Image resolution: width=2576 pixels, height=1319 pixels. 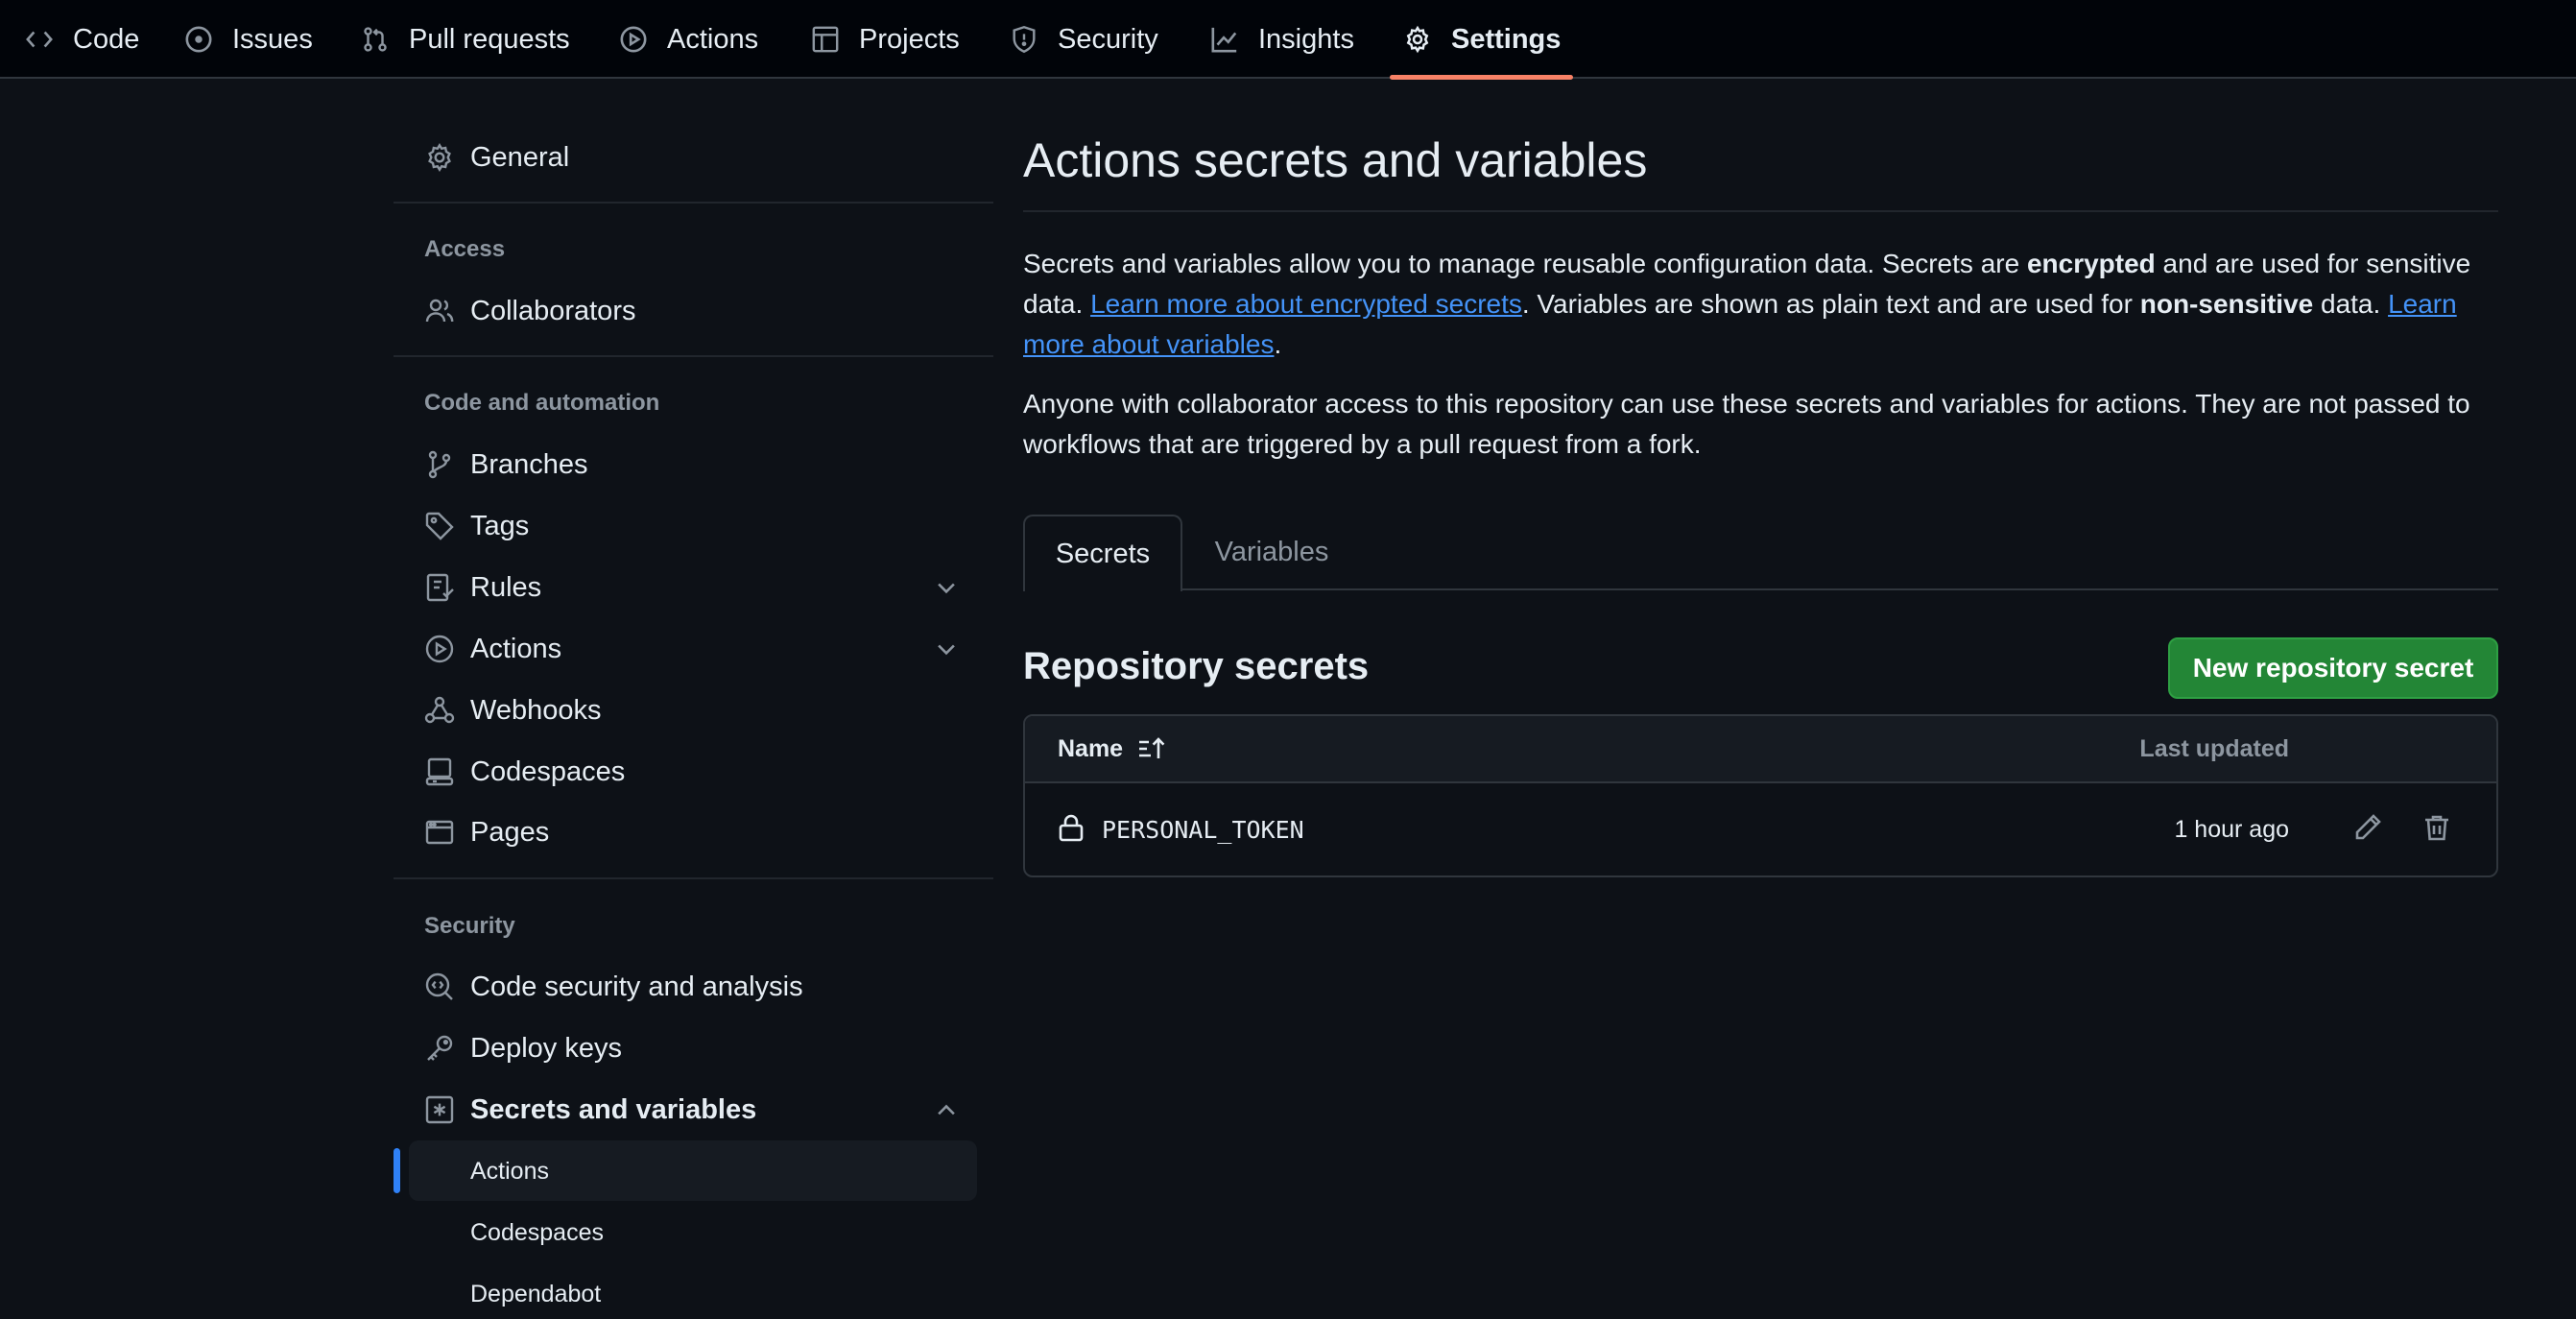 What do you see at coordinates (465, 249) in the screenshot?
I see `sidebar-heading-access: Access` at bounding box center [465, 249].